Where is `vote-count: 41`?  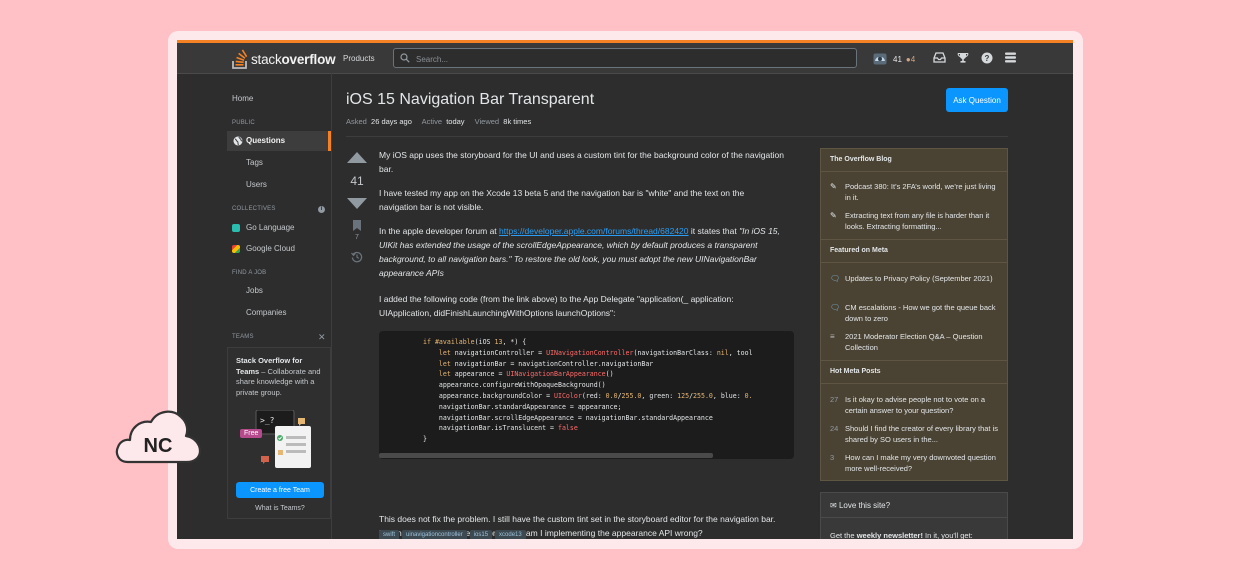 vote-count: 41 is located at coordinates (357, 181).